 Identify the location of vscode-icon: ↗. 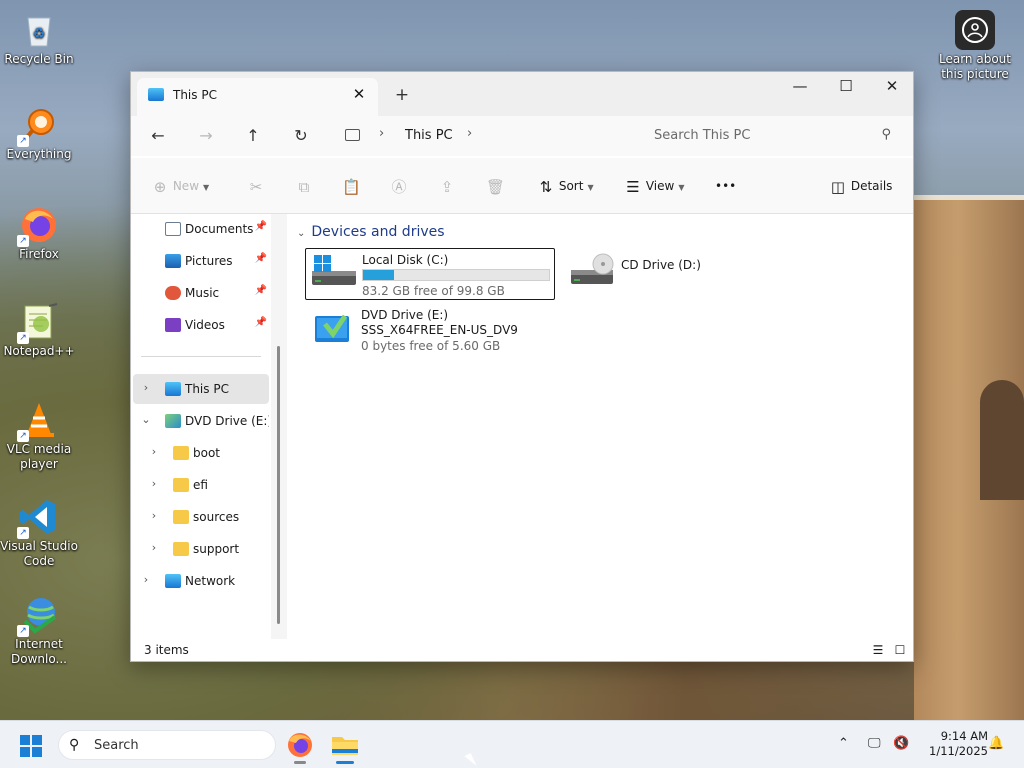
(38, 518).